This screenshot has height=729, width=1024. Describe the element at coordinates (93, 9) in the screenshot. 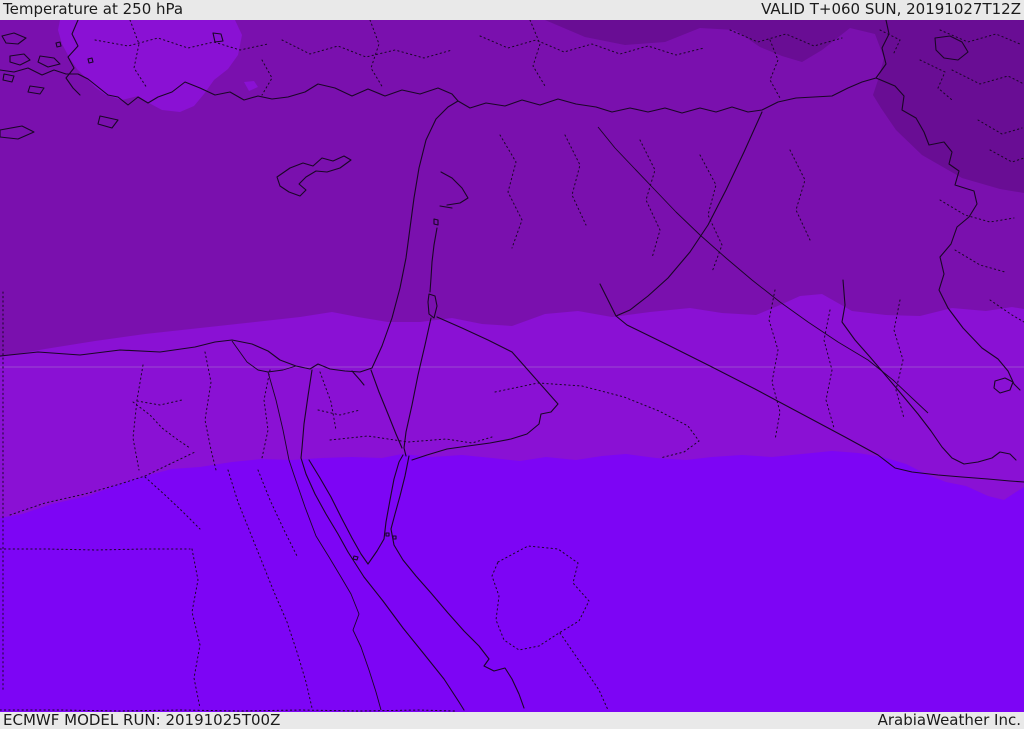

I see `map-title: Temperature at 250 hPa` at that location.